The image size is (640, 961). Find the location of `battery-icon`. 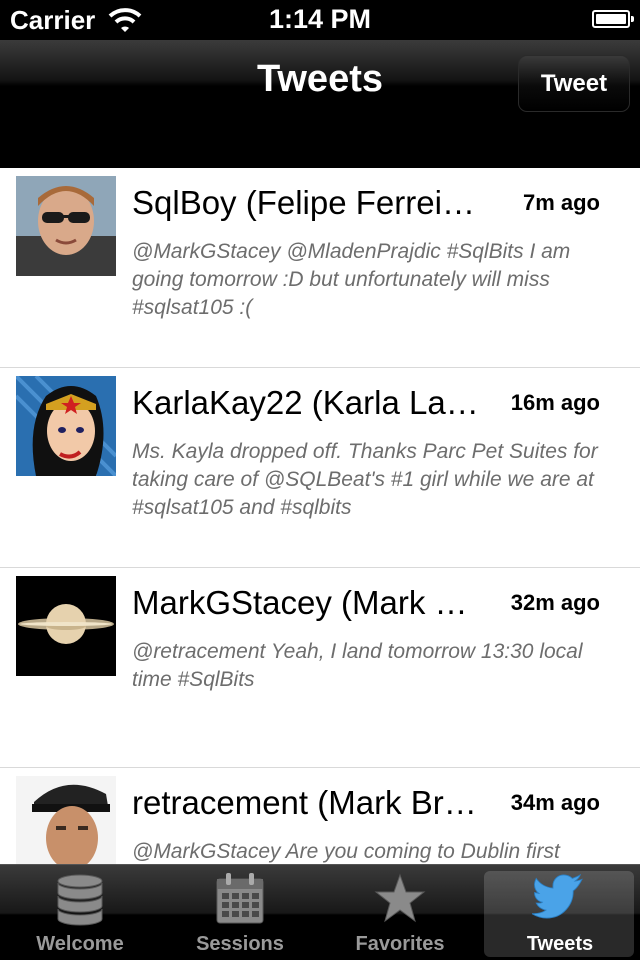

battery-icon is located at coordinates (613, 19).